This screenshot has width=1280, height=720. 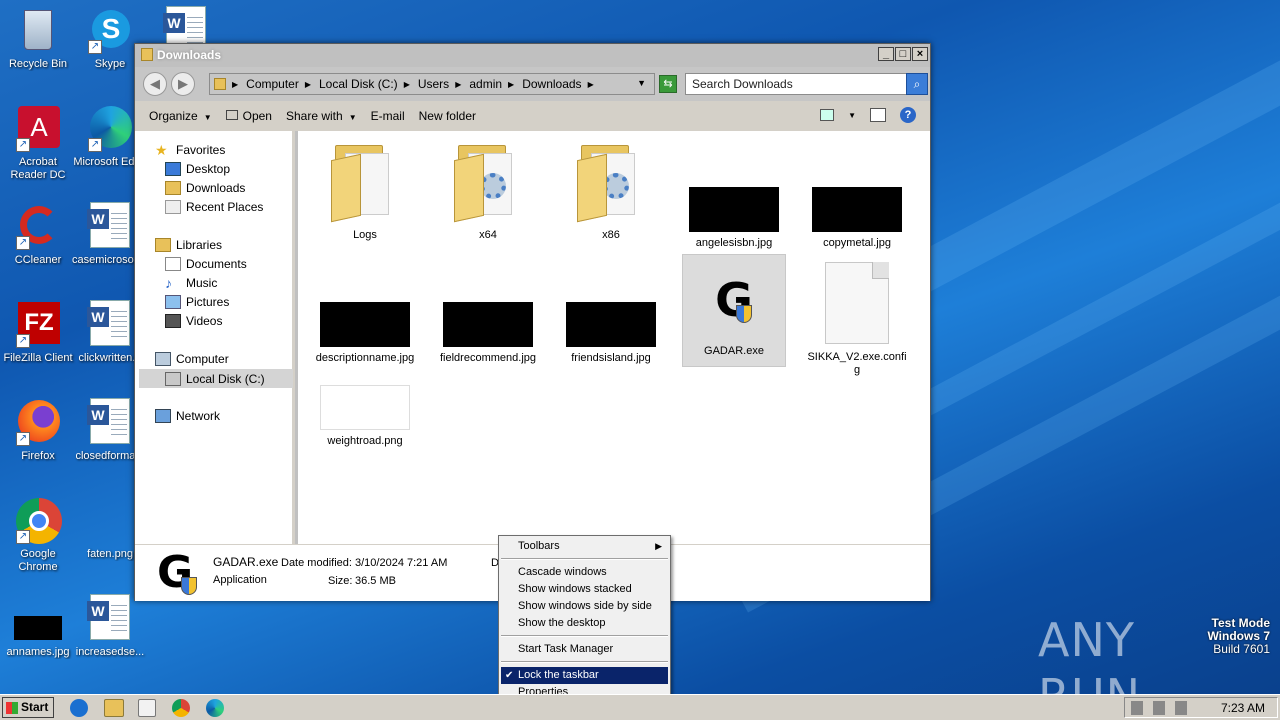 I want to click on nav-network: Network, so click(x=187, y=416).